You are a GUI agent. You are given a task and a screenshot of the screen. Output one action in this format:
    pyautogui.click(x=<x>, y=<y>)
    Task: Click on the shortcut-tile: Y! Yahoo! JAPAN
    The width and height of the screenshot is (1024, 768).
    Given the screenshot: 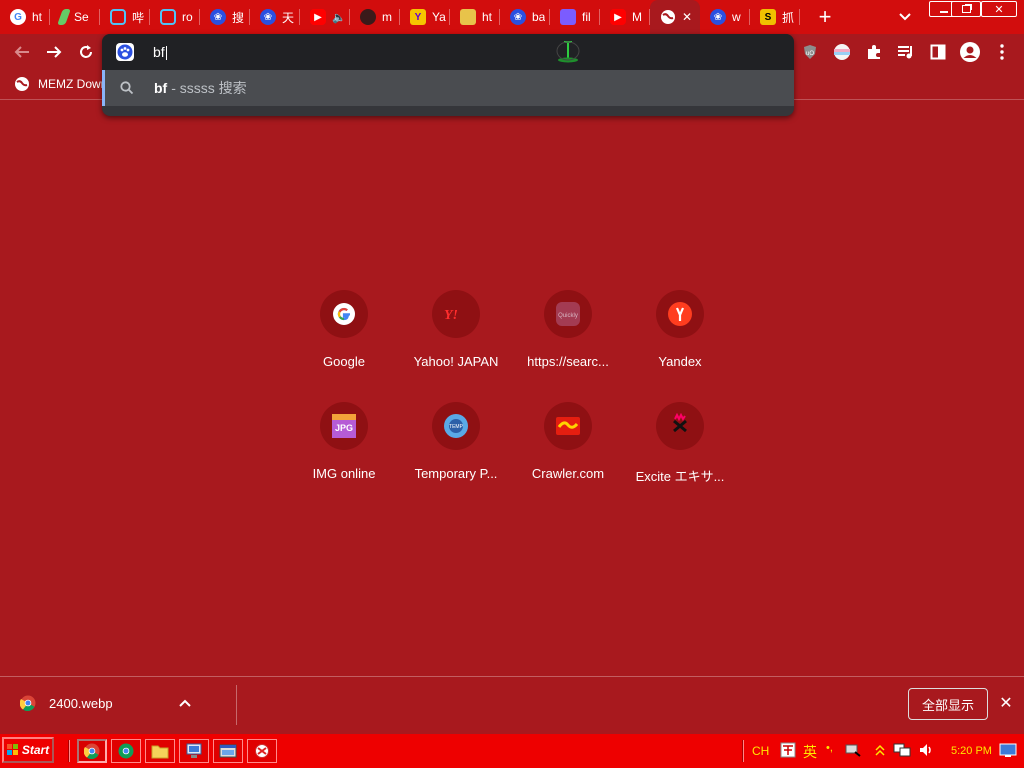 What is the action you would take?
    pyautogui.click(x=456, y=340)
    